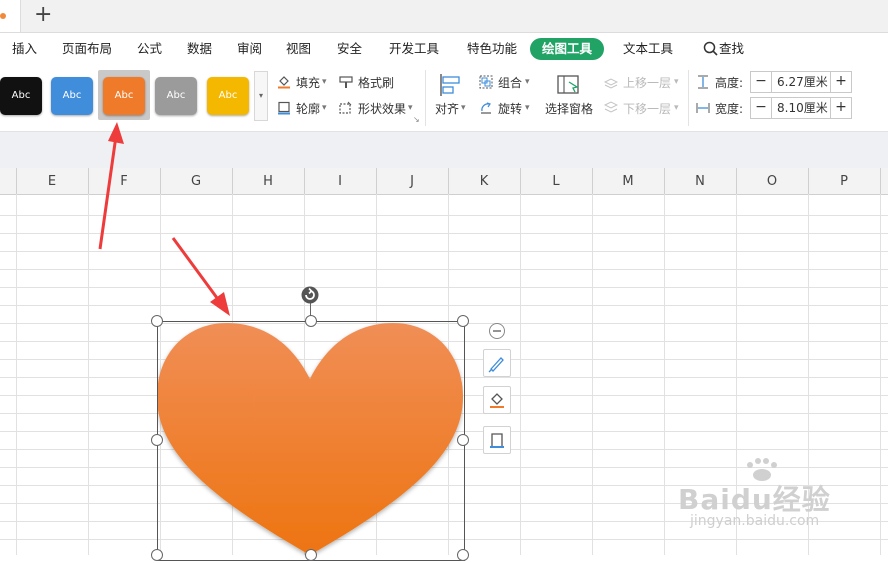 This screenshot has width=888, height=563. Describe the element at coordinates (43, 15) in the screenshot. I see `new-tab-button: +` at that location.